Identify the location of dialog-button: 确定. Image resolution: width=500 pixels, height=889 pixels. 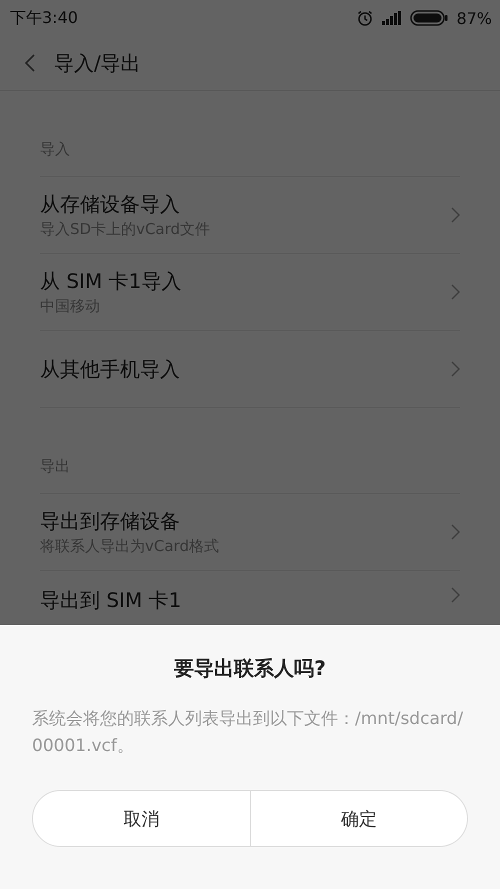
(359, 818).